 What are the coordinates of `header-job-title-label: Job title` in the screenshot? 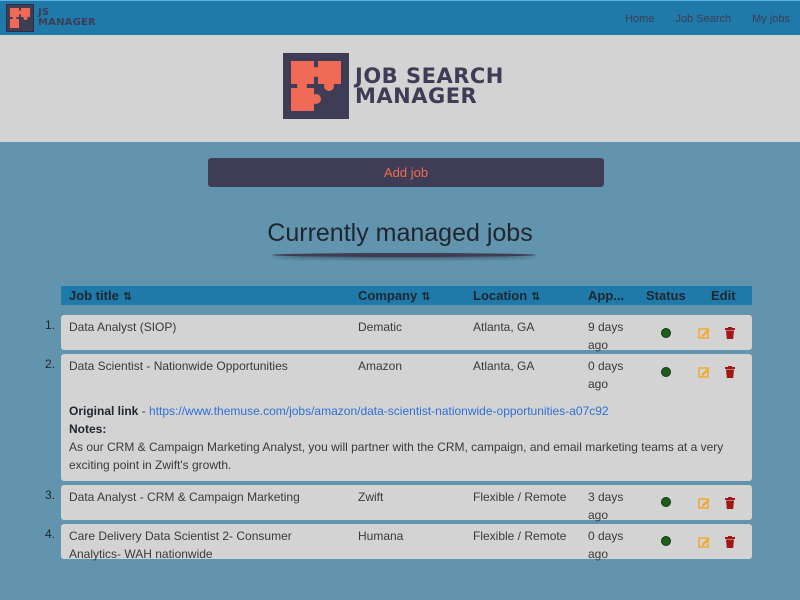 It's located at (94, 295).